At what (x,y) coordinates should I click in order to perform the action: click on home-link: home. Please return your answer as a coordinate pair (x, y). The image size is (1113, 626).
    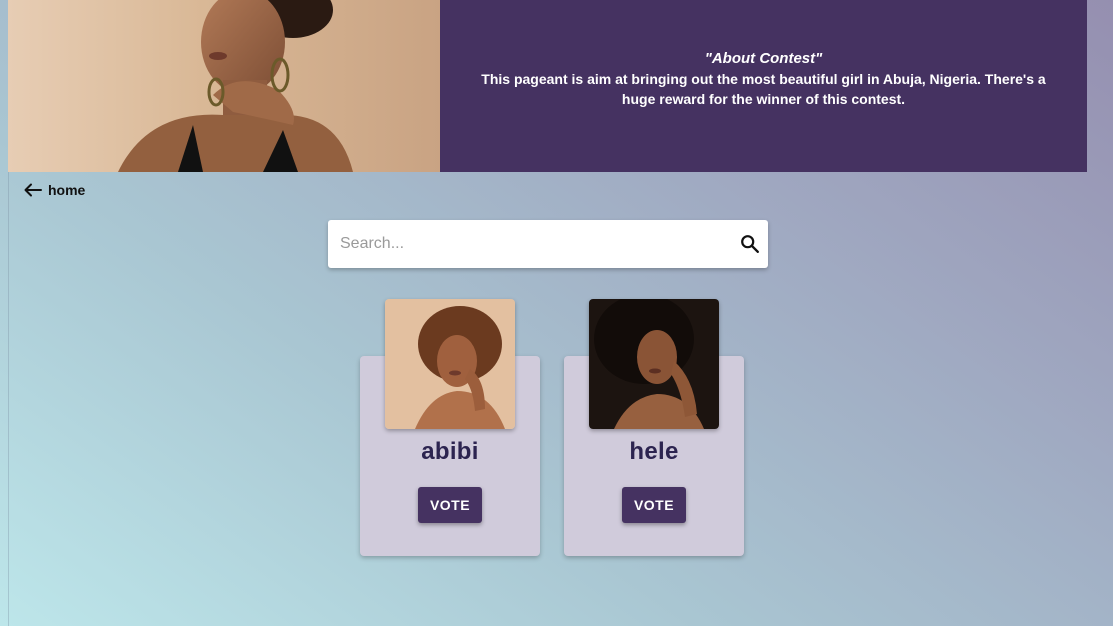
    Looking at the image, I should click on (54, 190).